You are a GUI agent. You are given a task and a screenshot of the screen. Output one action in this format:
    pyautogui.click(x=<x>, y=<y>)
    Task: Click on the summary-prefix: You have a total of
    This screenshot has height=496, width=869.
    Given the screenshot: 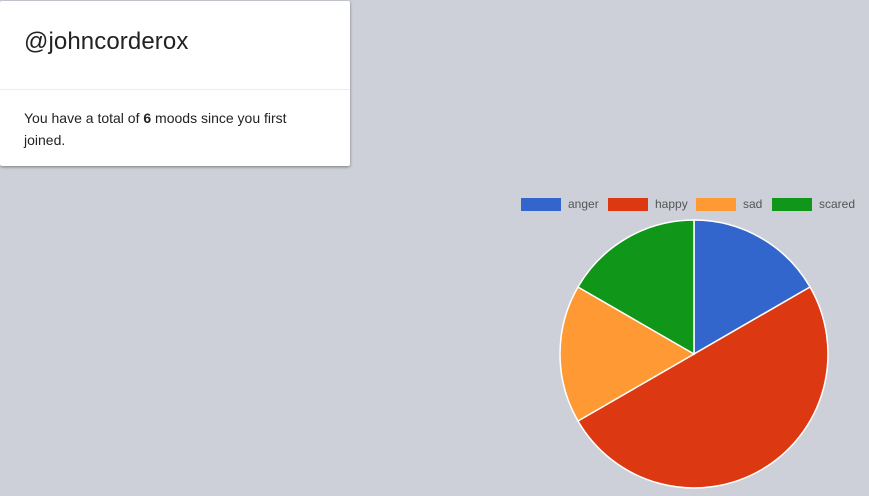 What is the action you would take?
    pyautogui.click(x=84, y=118)
    